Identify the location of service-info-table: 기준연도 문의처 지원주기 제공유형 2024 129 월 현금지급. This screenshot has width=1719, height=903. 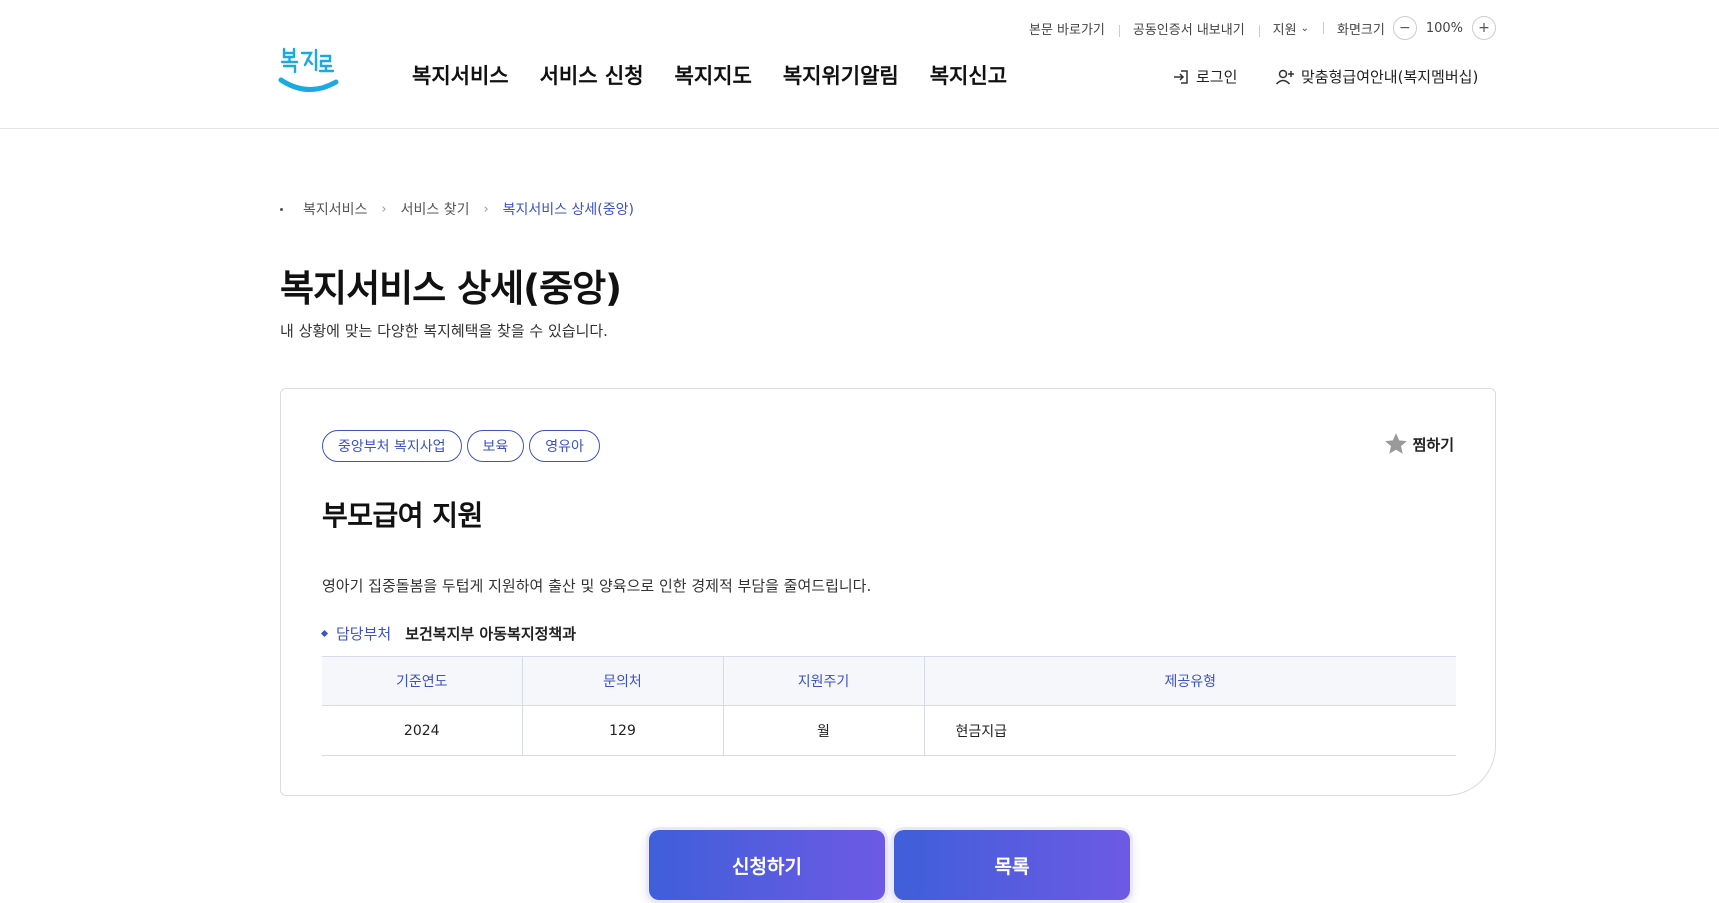
(889, 706).